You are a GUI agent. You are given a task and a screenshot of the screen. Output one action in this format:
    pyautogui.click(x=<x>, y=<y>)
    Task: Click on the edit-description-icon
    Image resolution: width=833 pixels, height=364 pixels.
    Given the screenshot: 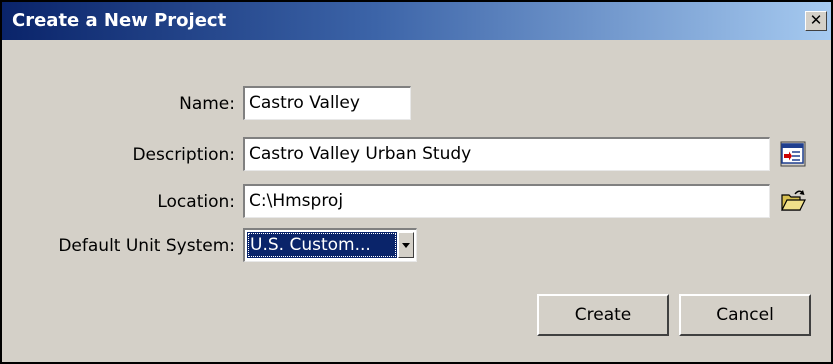 What is the action you would take?
    pyautogui.click(x=793, y=154)
    